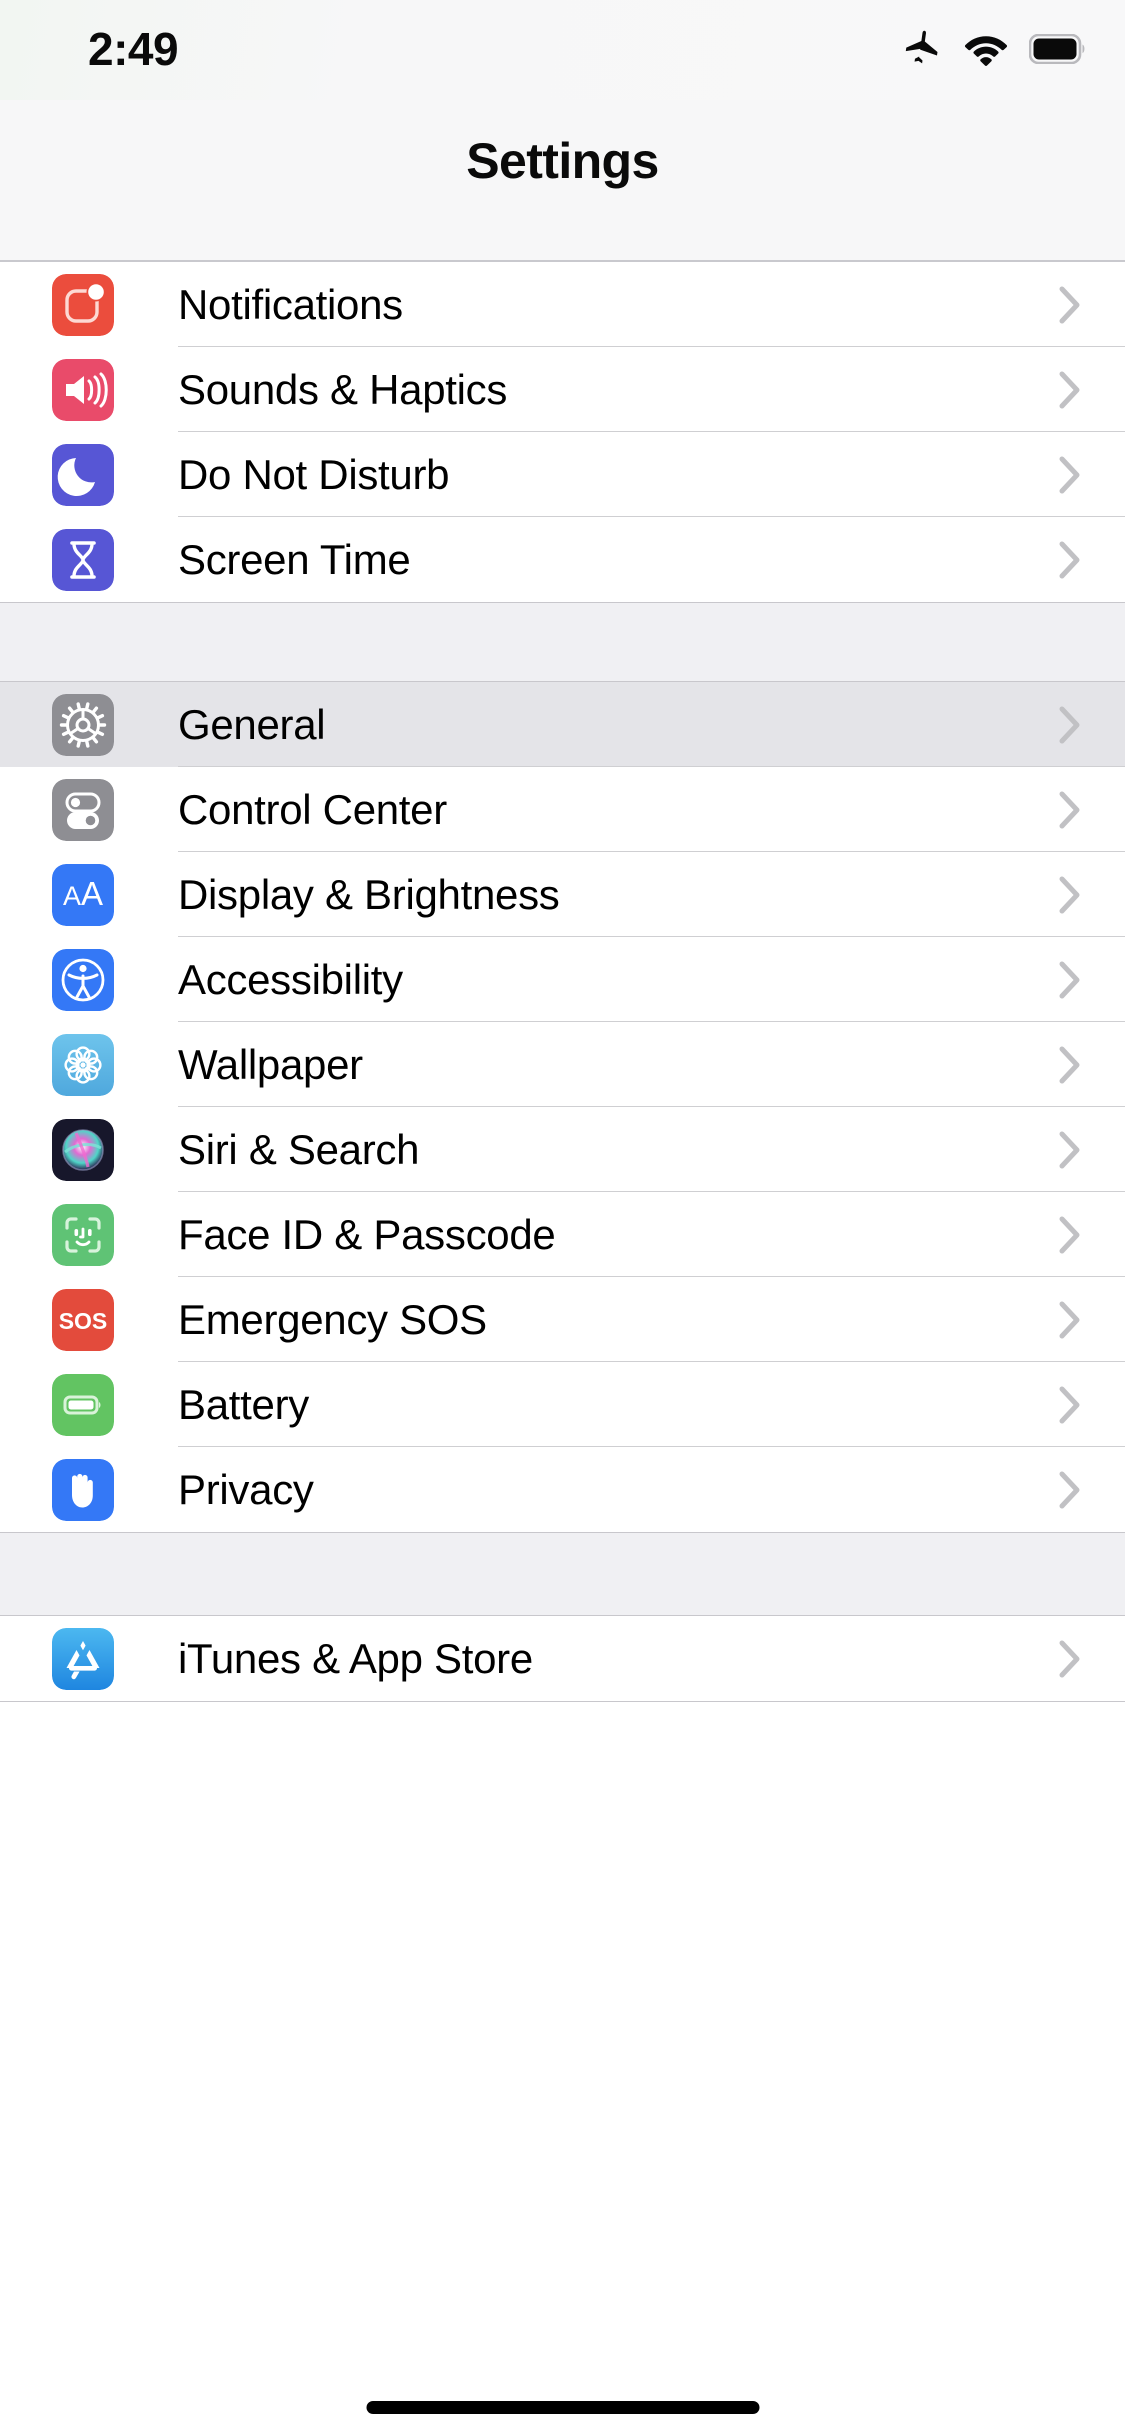  I want to click on settings-row-label: General, so click(252, 724).